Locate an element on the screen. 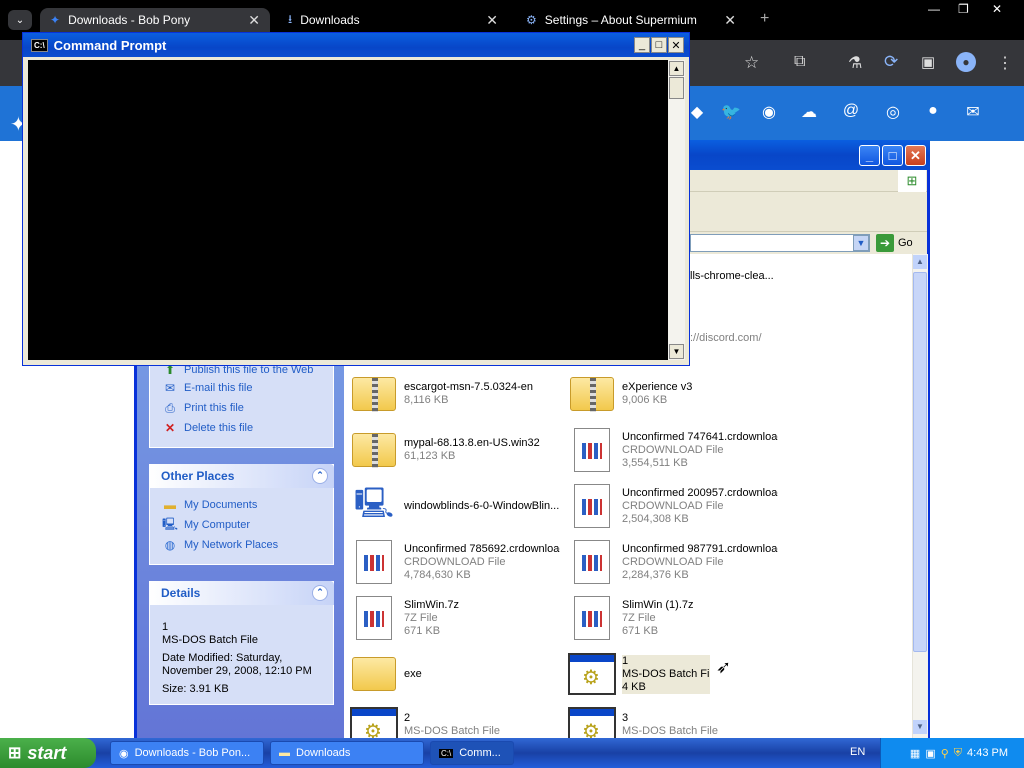 This screenshot has height=768, width=1024. threads-icon: @ is located at coordinates (851, 111).